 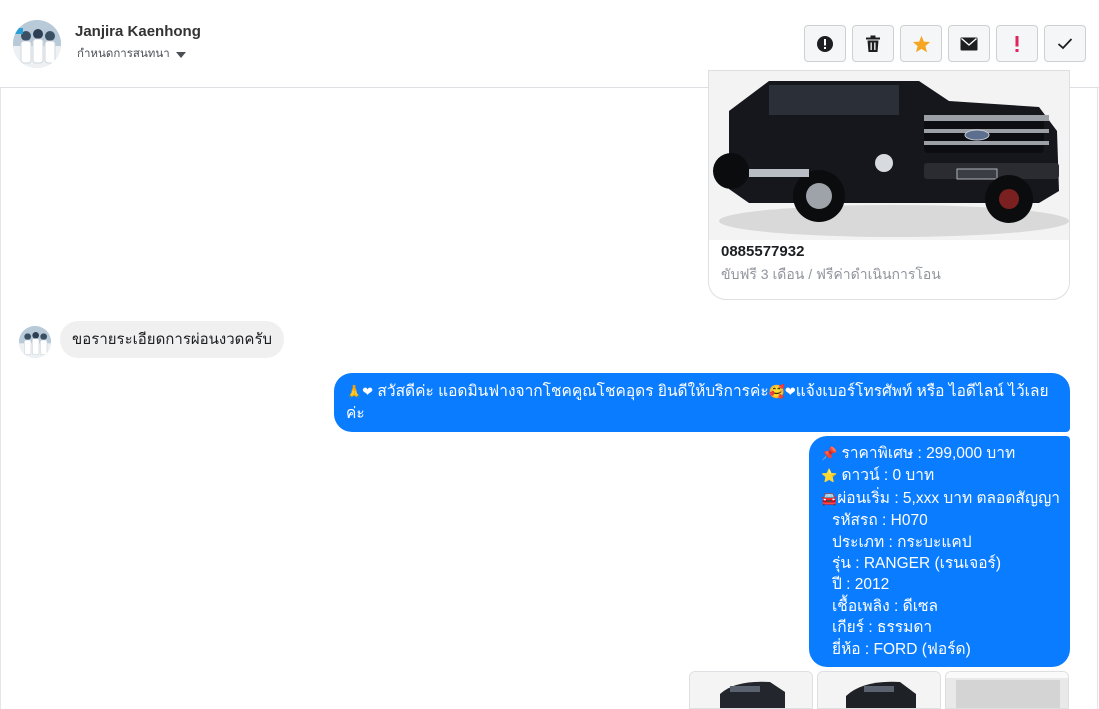 I want to click on ad-card-subtitle: ขับฟรี 3 เดือน / ฟรีค่าดำเนินการโอน, so click(x=831, y=274).